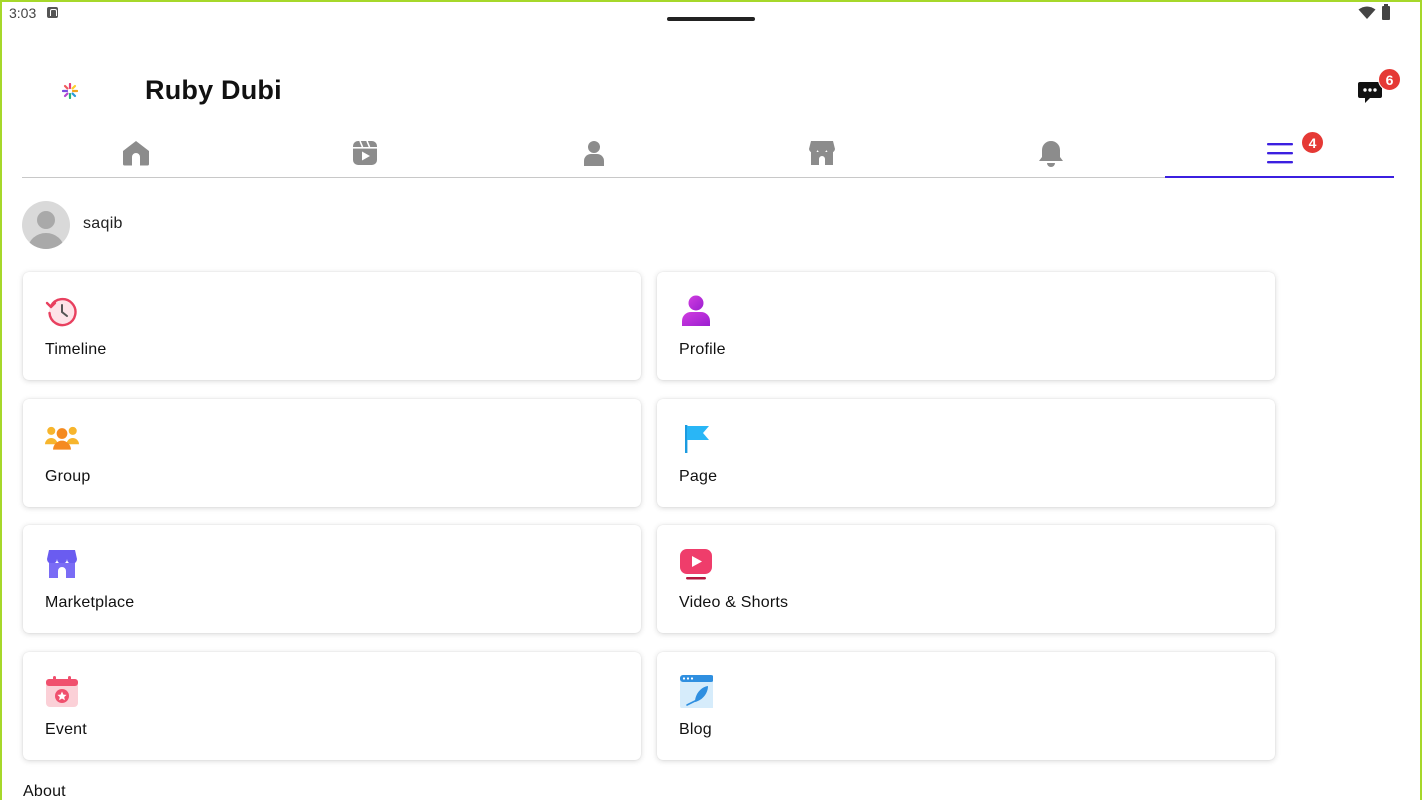 The height and width of the screenshot is (800, 1422). I want to click on accessibility-icon, so click(52, 12).